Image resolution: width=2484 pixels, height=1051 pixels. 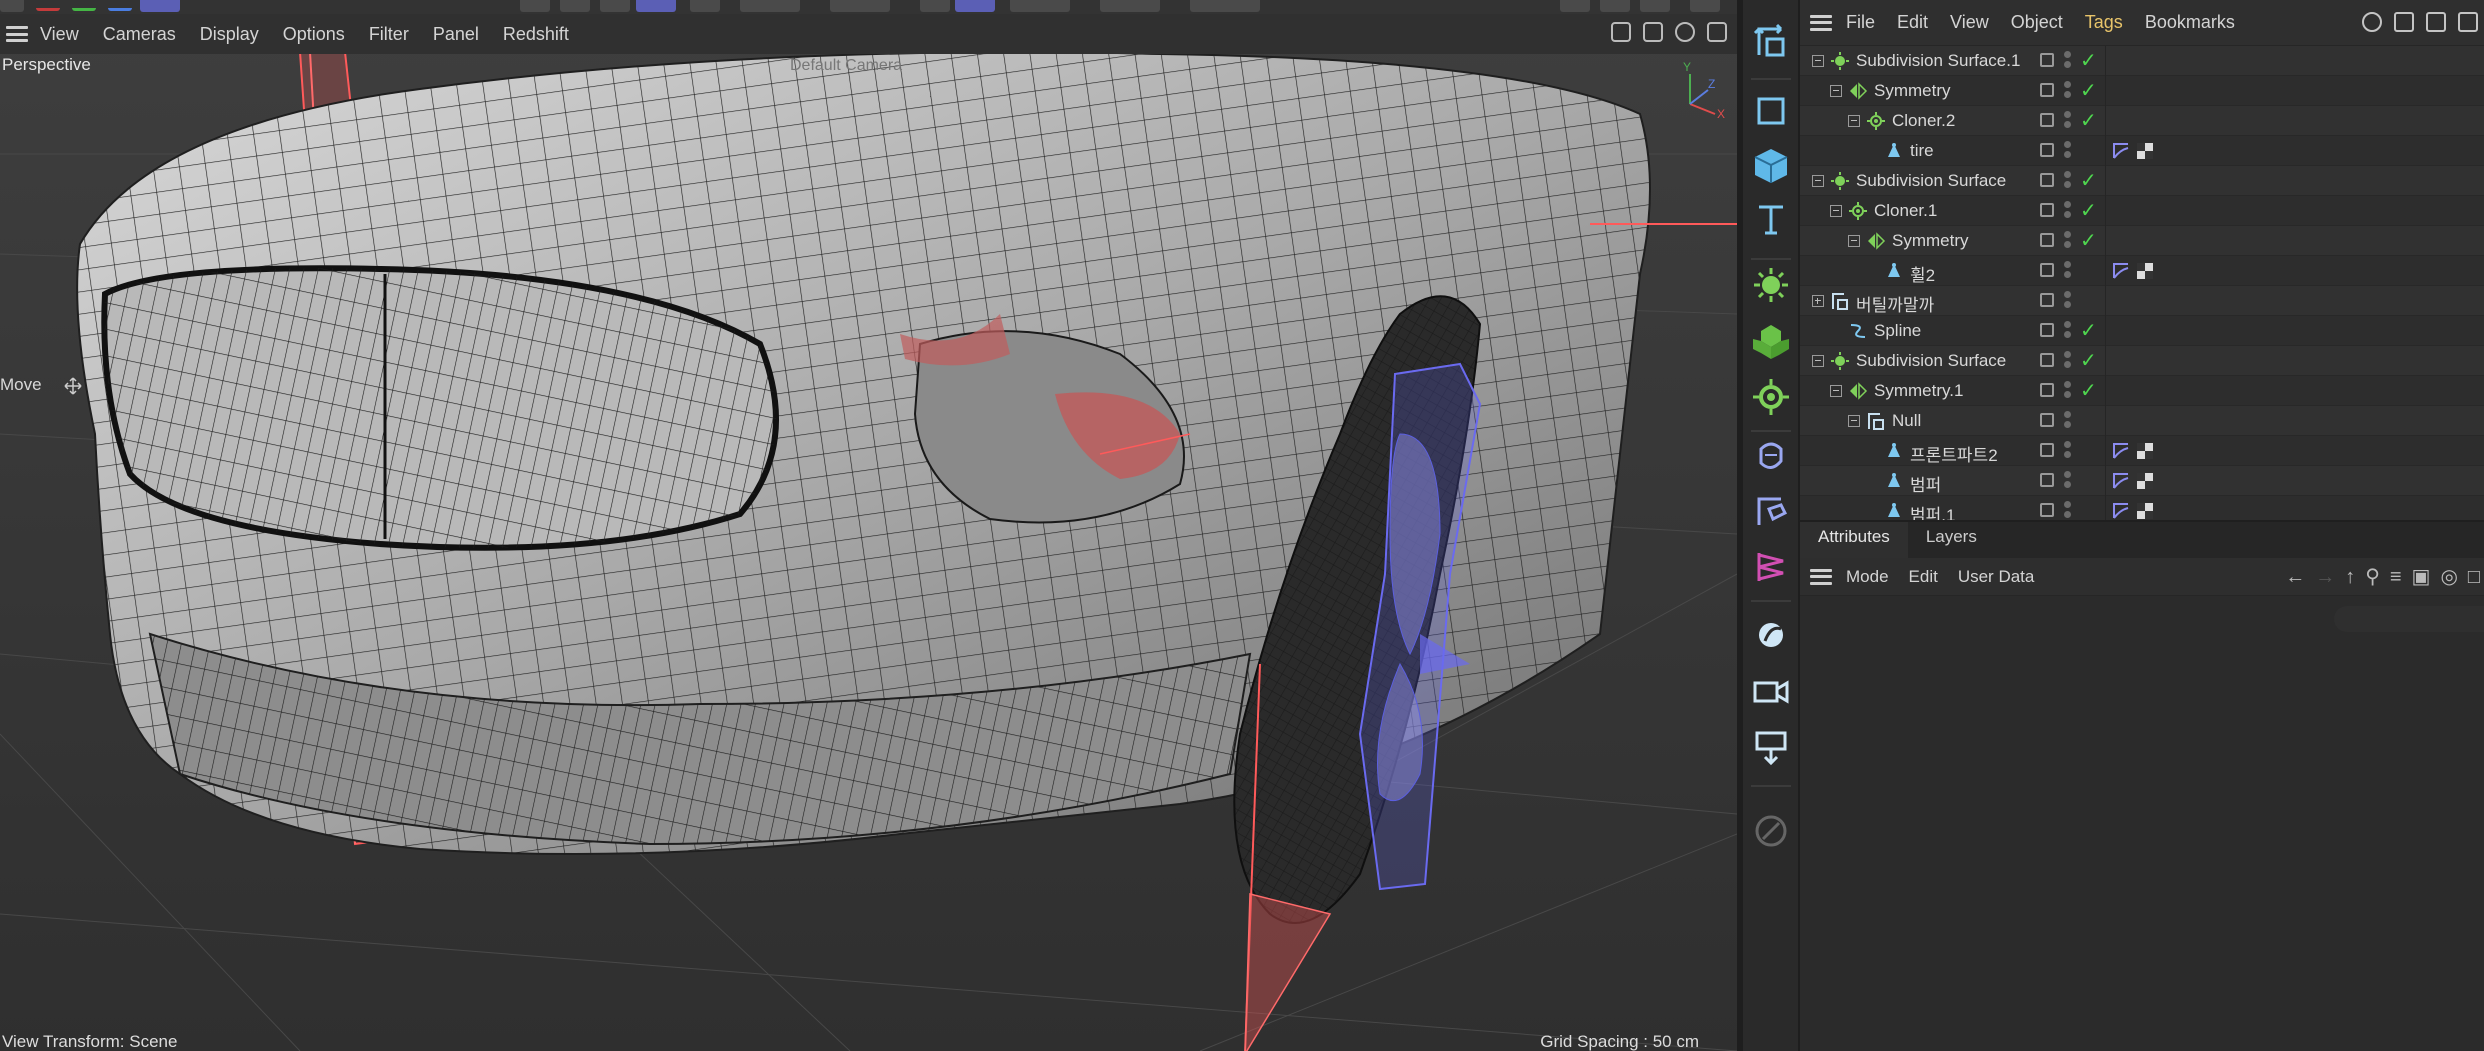 I want to click on object-row: 휠2, so click(x=2142, y=271).